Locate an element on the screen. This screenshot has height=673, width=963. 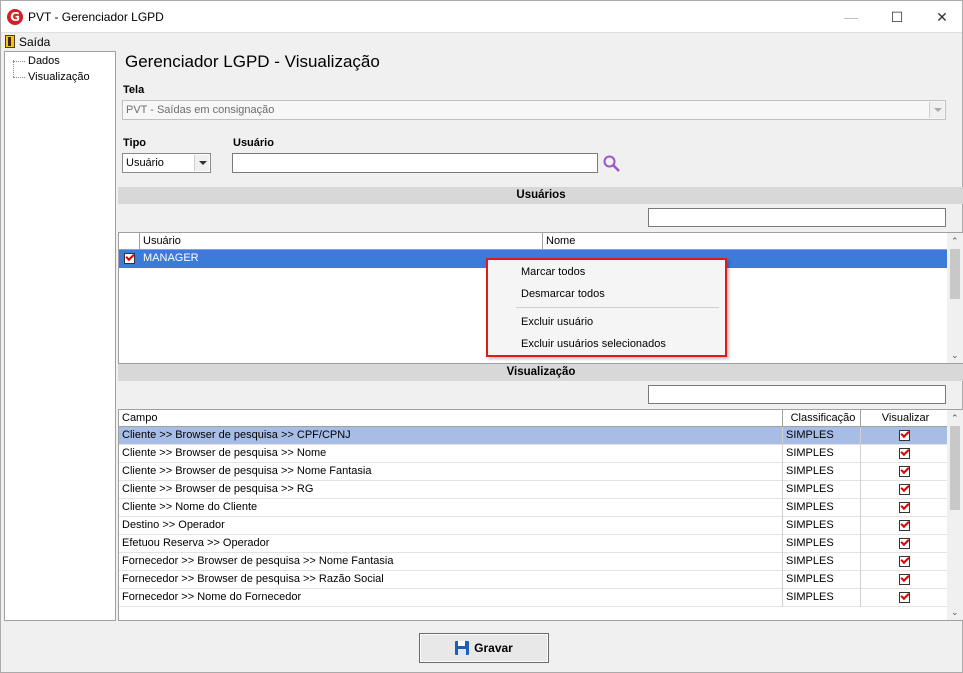
tree-item-visualizacao: Visualização is located at coordinates (51, 77).